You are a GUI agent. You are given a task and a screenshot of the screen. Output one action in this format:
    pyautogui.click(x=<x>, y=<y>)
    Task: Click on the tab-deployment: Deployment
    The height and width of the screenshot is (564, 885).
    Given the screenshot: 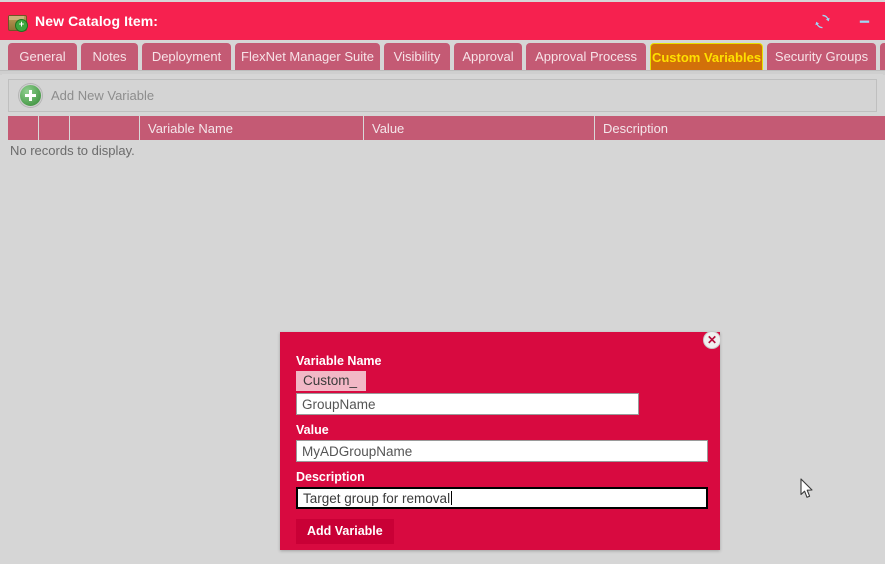 What is the action you would take?
    pyautogui.click(x=186, y=56)
    